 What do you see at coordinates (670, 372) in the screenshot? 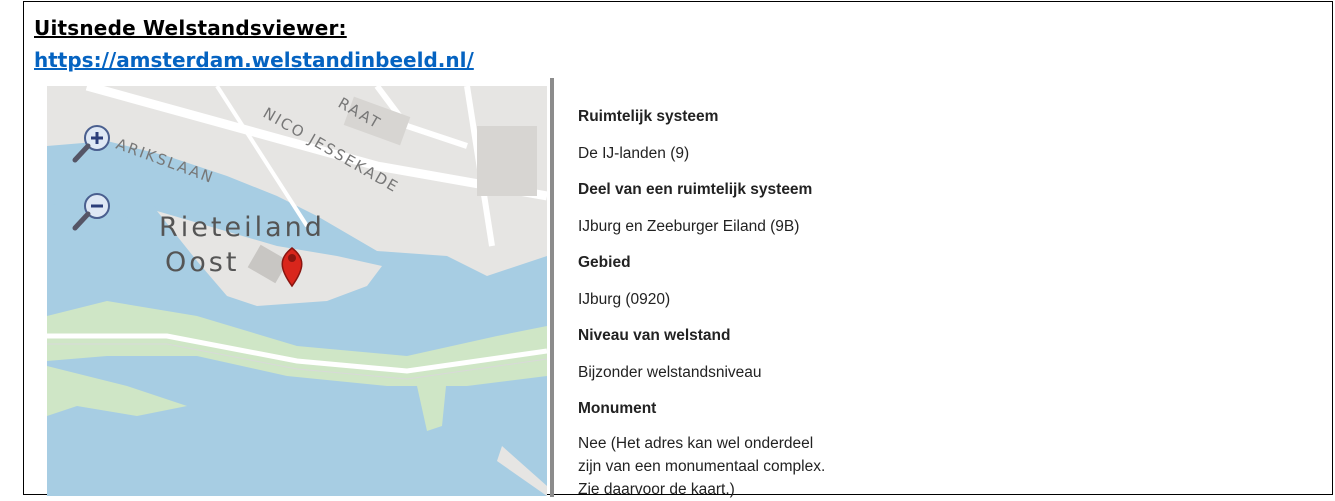
I see `field-value: Bijzonder welstandsniveau` at bounding box center [670, 372].